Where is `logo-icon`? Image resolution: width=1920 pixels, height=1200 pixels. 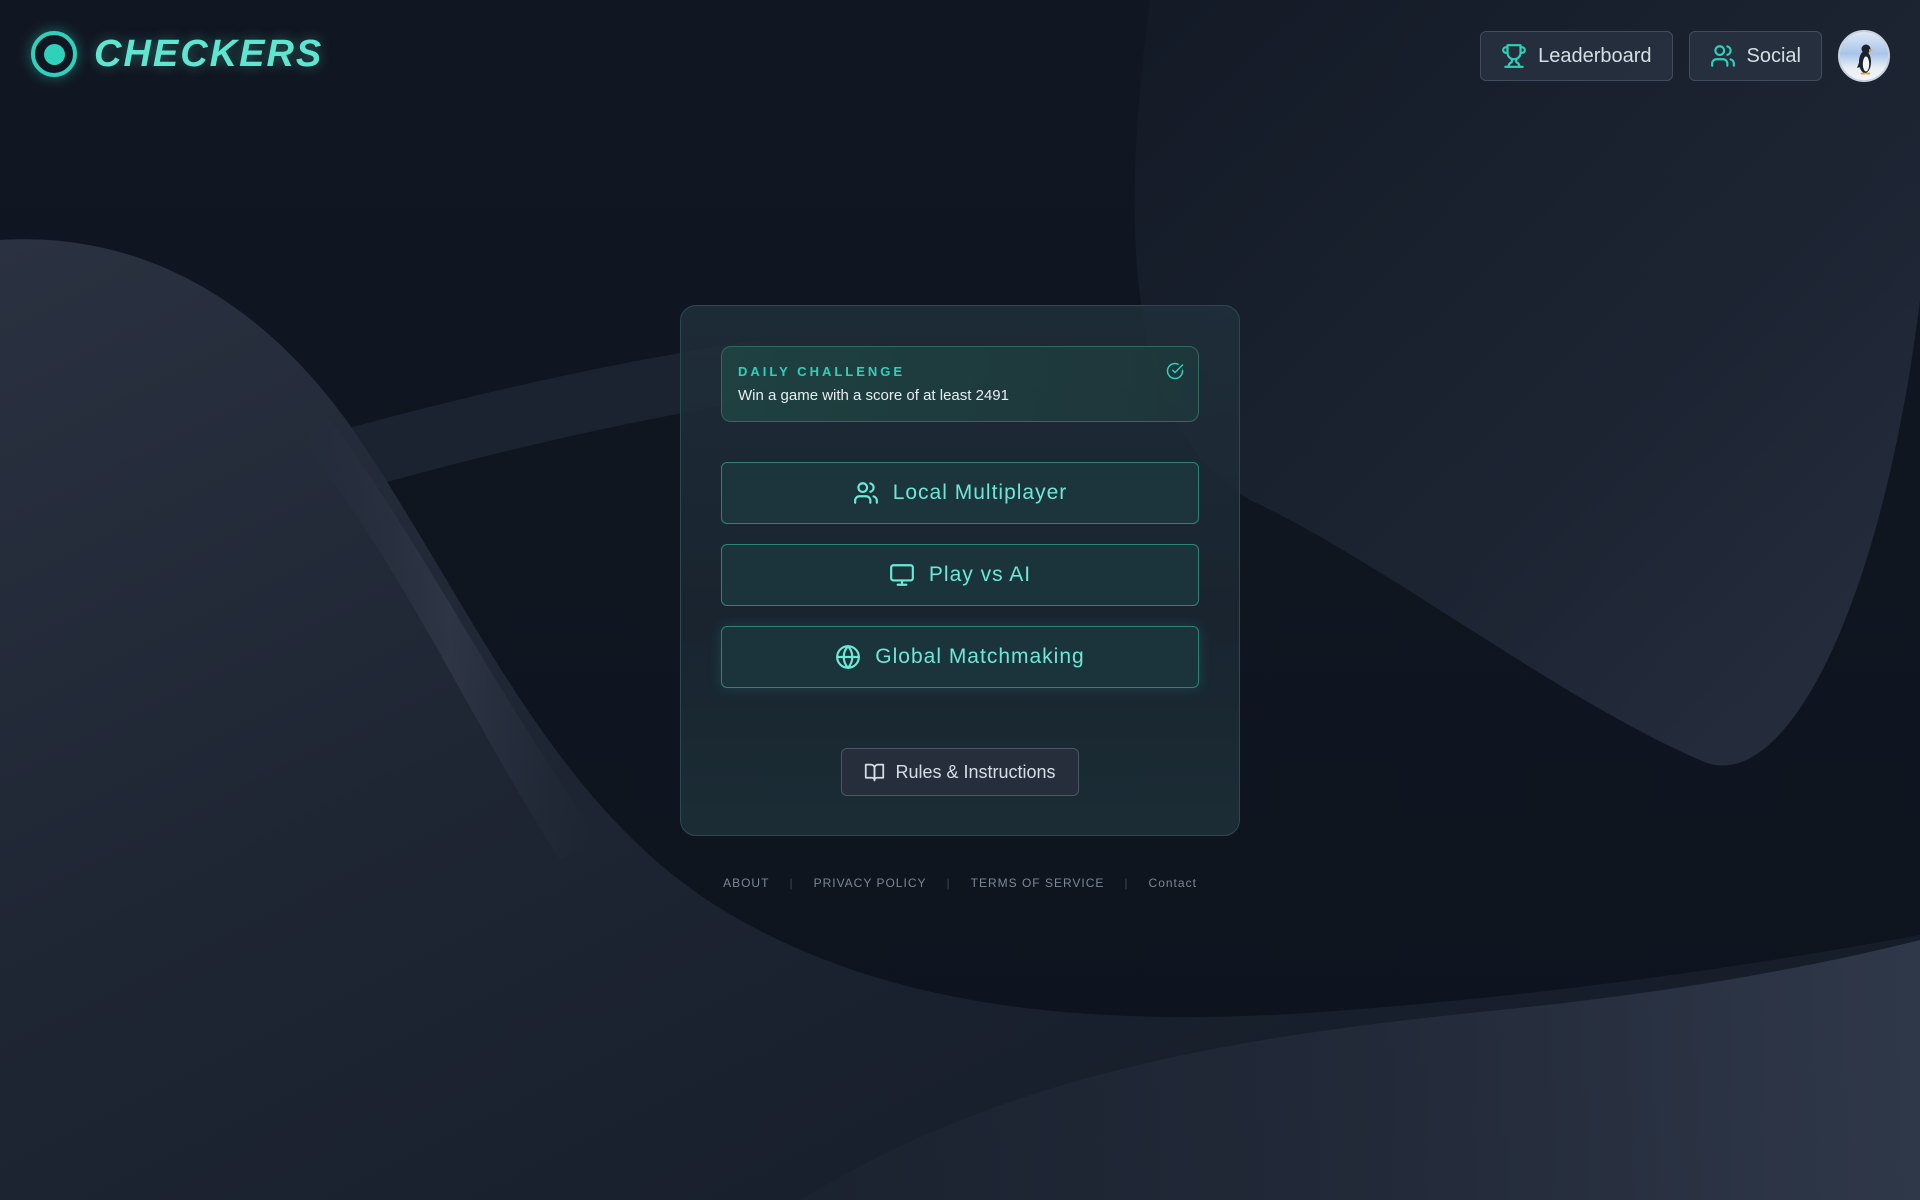 logo-icon is located at coordinates (54, 54).